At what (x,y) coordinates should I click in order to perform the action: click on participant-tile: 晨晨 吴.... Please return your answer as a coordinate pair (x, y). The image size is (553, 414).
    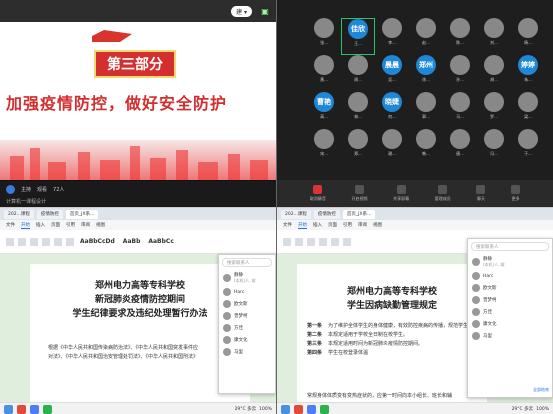
    Looking at the image, I should click on (392, 73).